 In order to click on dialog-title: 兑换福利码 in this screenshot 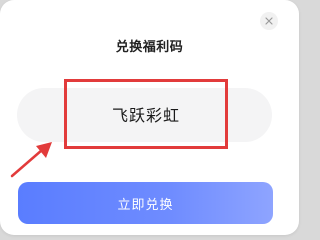, I will do `click(149, 47)`.